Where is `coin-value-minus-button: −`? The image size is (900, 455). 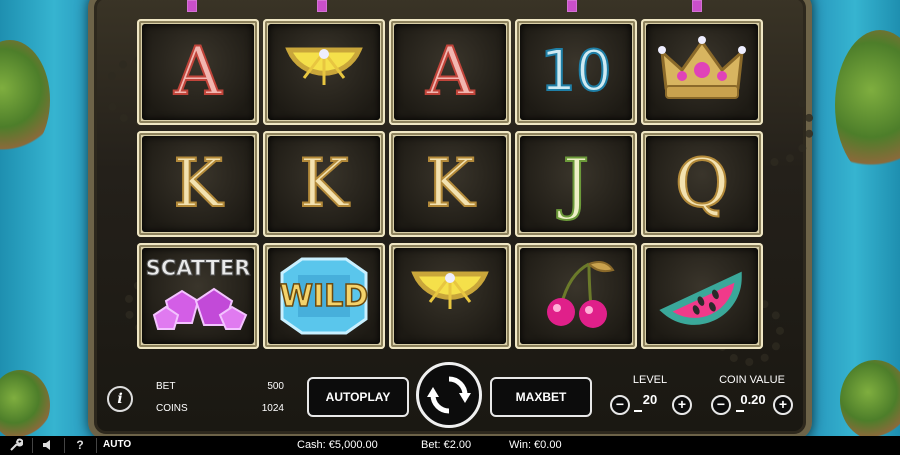 coin-value-minus-button: − is located at coordinates (721, 405).